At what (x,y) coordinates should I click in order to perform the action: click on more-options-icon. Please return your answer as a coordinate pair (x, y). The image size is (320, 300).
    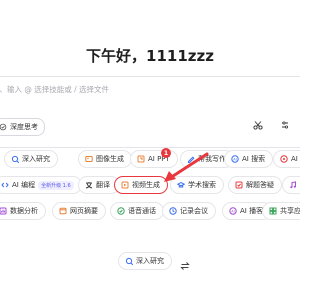
    Looking at the image, I should click on (285, 125).